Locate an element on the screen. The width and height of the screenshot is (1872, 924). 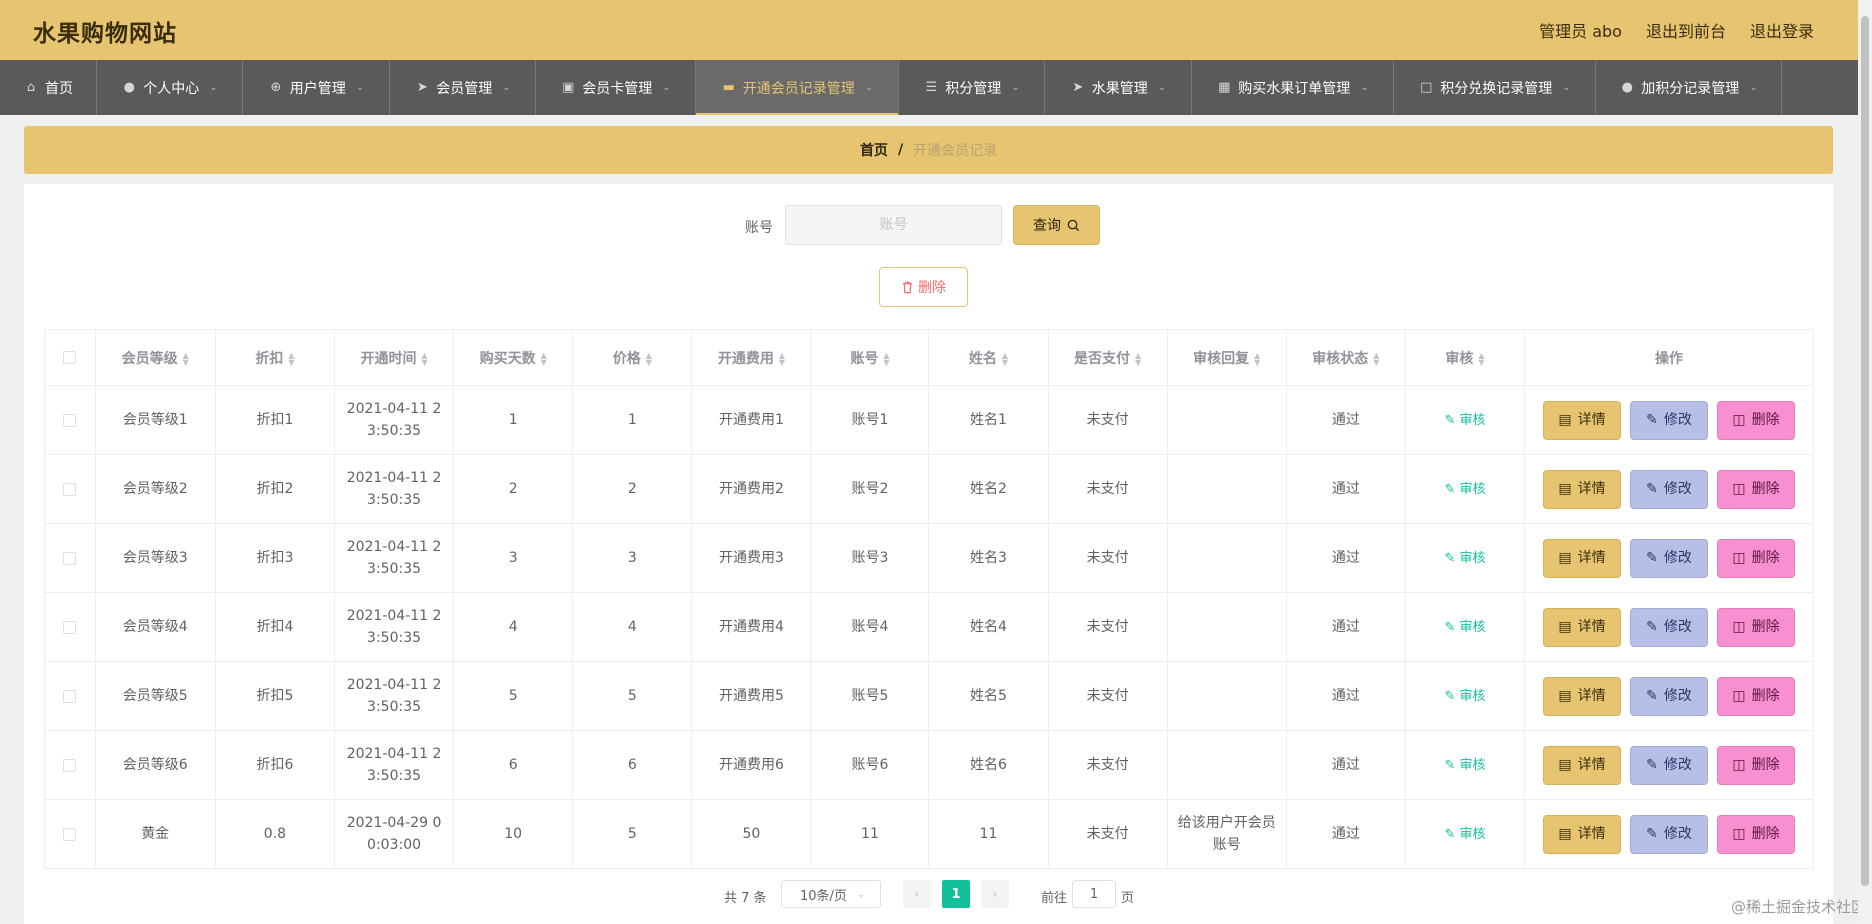
page-number-current: 1 is located at coordinates (956, 894).